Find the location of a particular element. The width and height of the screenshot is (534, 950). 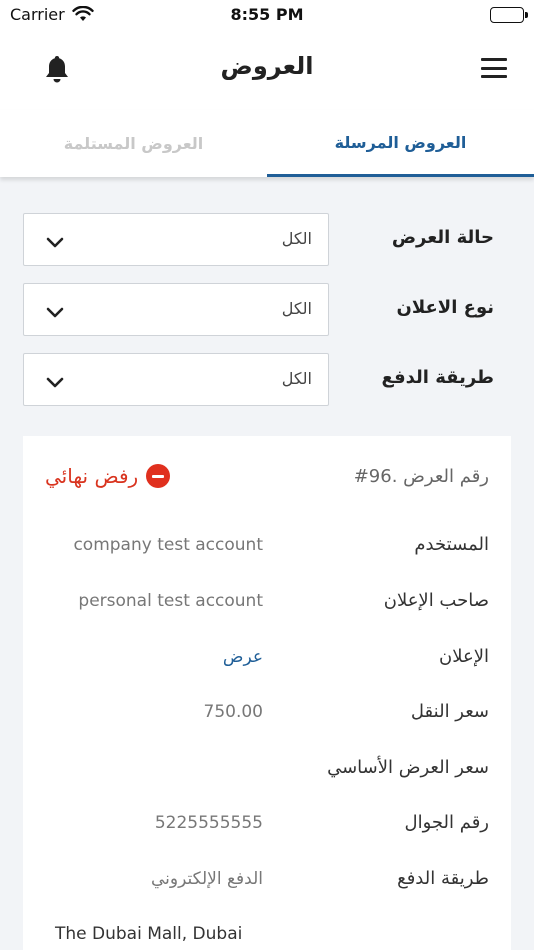

status-badge: رفض نهائي is located at coordinates (108, 476).